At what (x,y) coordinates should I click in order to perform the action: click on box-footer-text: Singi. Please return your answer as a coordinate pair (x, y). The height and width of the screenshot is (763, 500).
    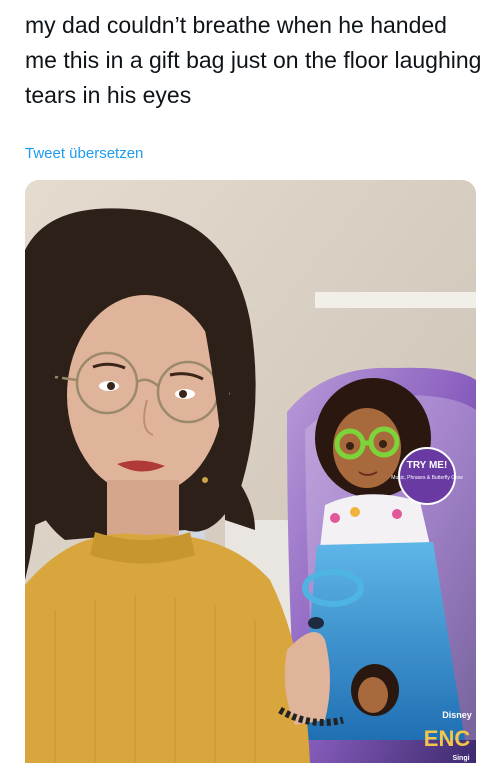
    Looking at the image, I should click on (460, 758).